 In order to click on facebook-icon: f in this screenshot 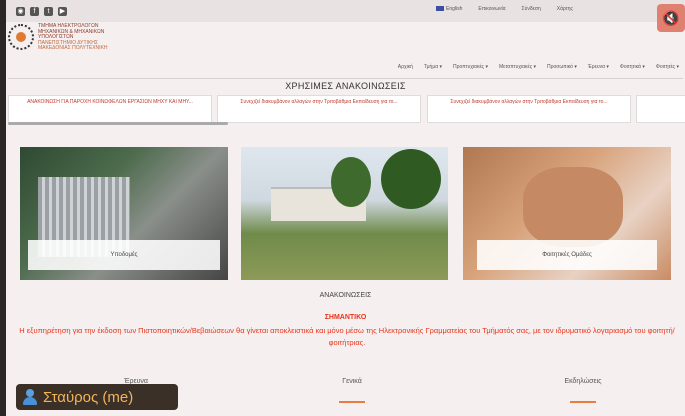, I will do `click(34, 11)`.